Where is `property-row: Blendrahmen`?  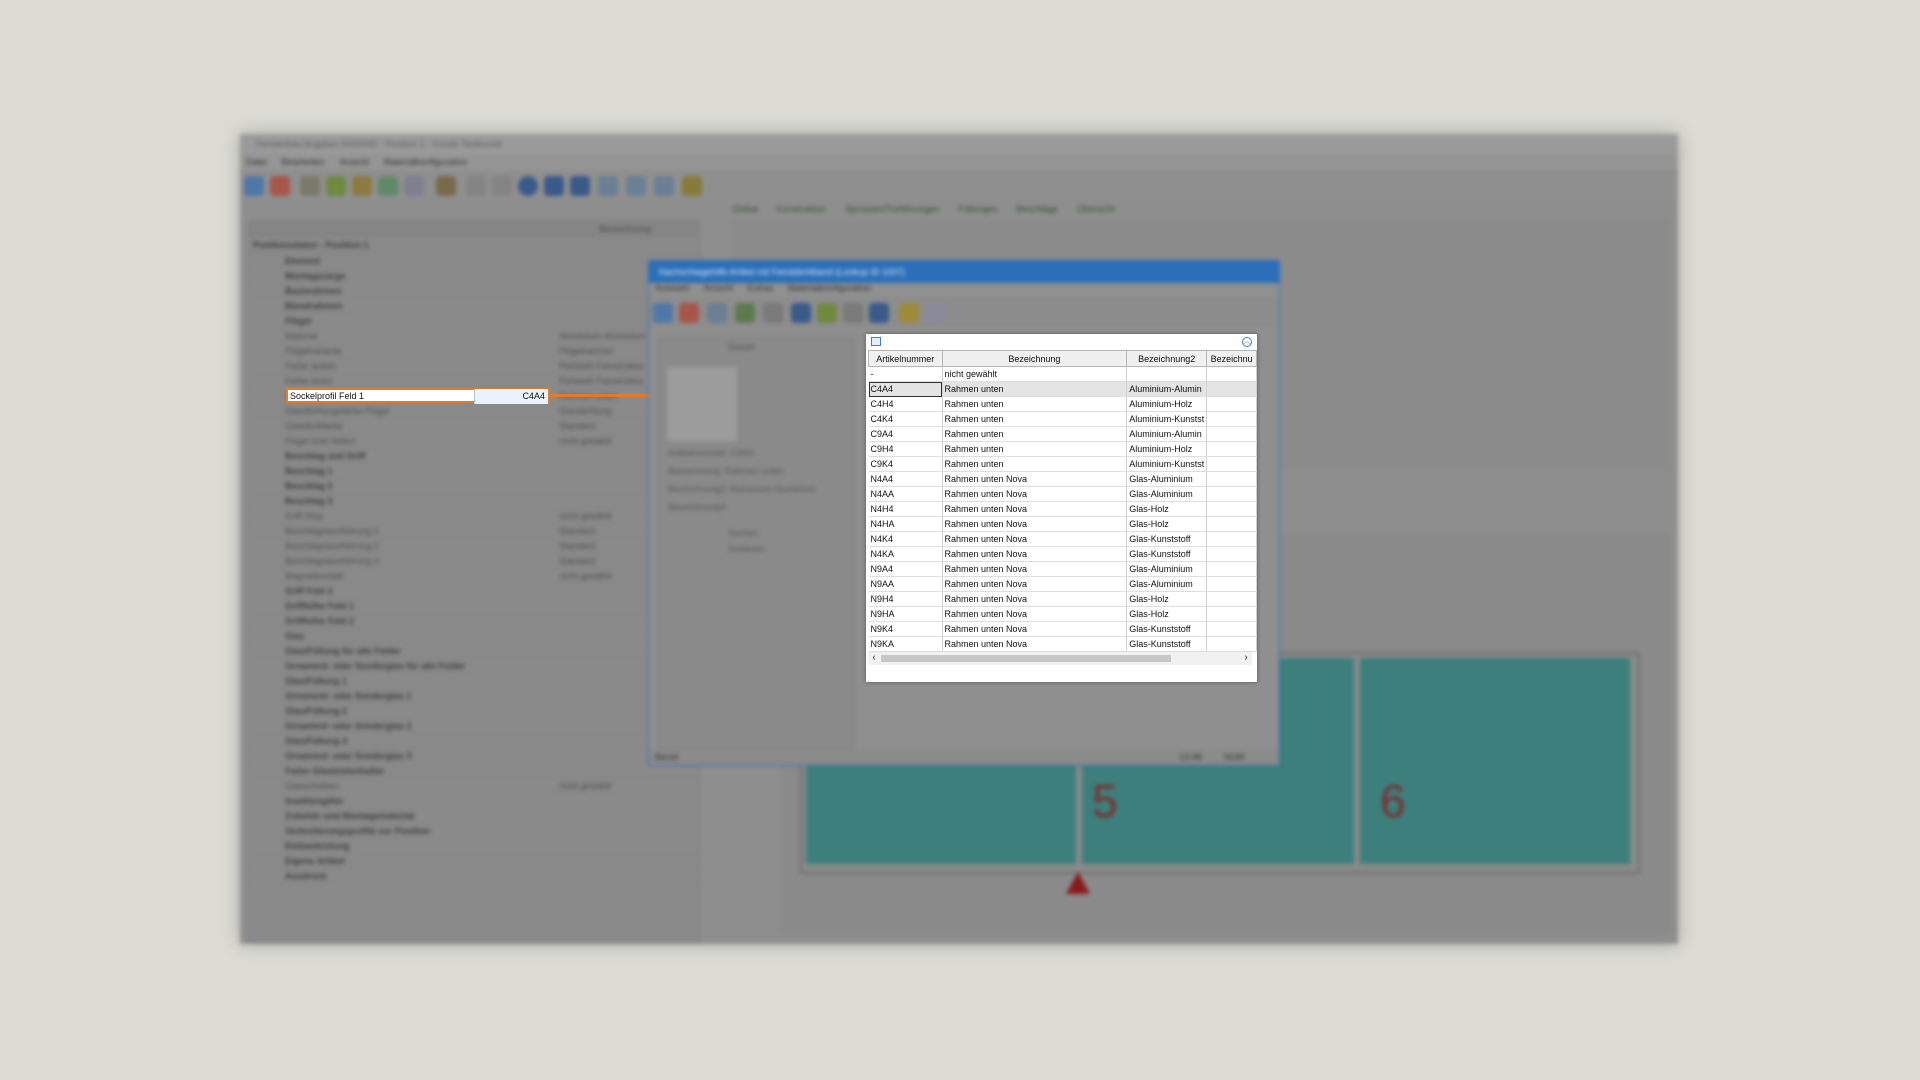 property-row: Blendrahmen is located at coordinates (474, 306).